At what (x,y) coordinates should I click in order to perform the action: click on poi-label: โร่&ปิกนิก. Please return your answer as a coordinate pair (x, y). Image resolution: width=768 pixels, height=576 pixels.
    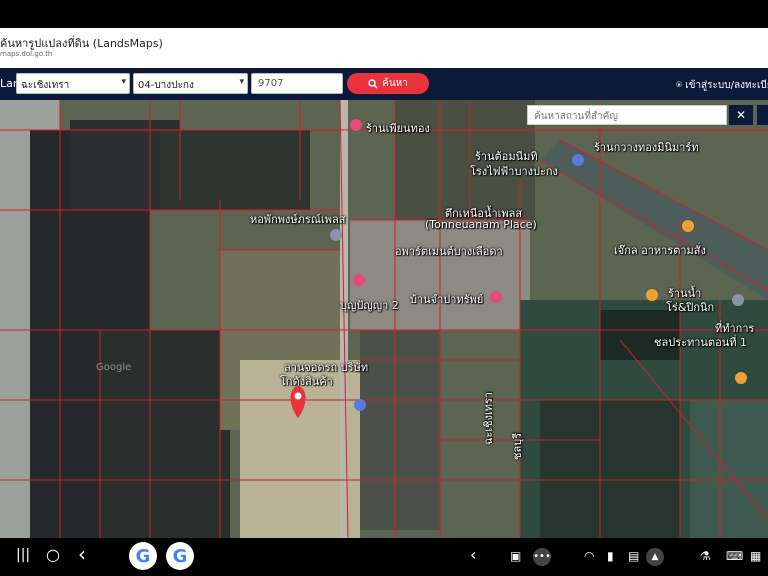
    Looking at the image, I should click on (690, 307).